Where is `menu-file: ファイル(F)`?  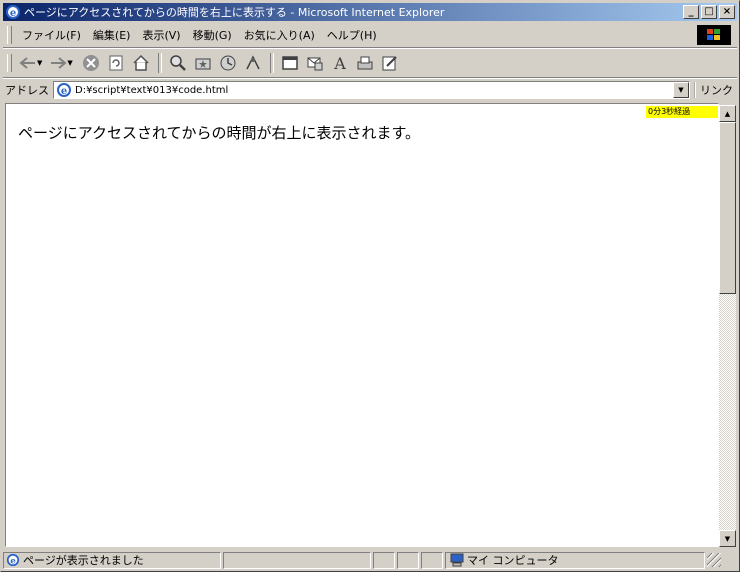 menu-file: ファイル(F) is located at coordinates (53, 35).